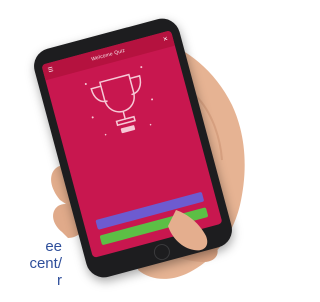 This screenshot has height=302, width=320. I want to click on close-icon: ✕, so click(165, 39).